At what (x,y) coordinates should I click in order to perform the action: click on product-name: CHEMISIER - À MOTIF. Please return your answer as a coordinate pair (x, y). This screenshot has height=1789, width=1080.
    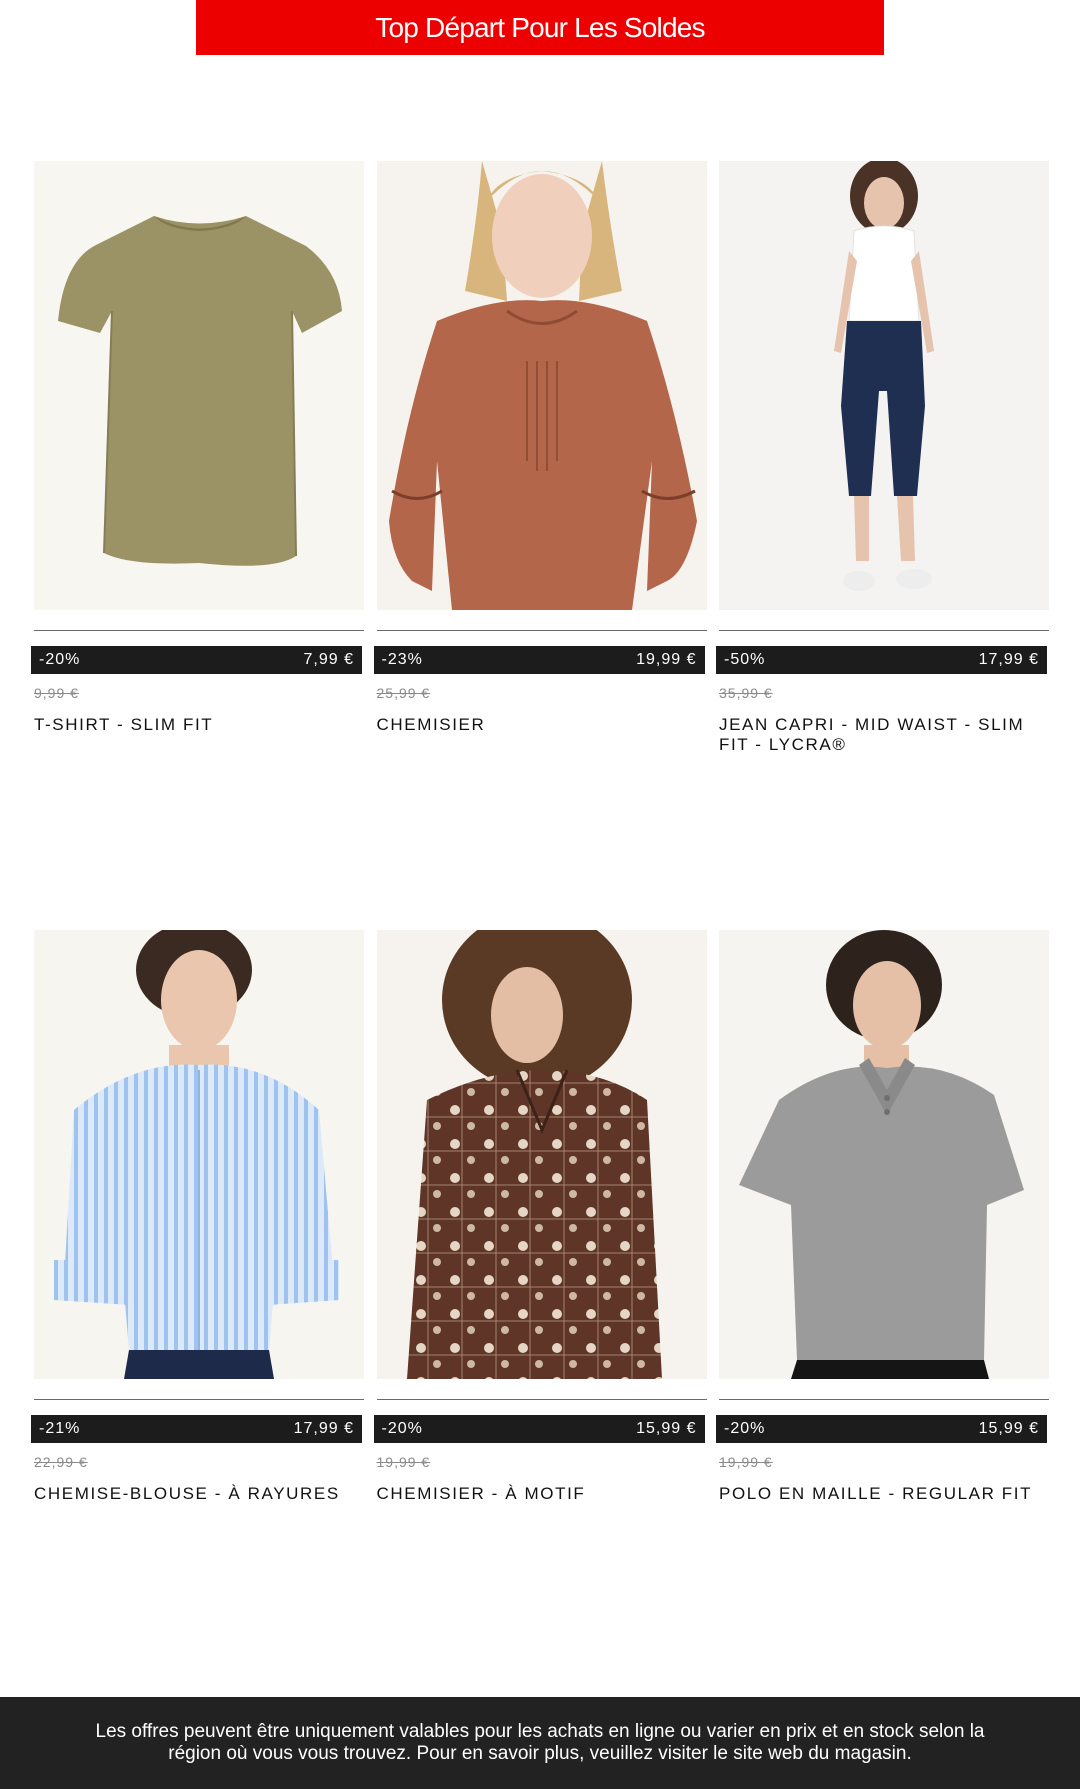
    Looking at the image, I should click on (542, 1494).